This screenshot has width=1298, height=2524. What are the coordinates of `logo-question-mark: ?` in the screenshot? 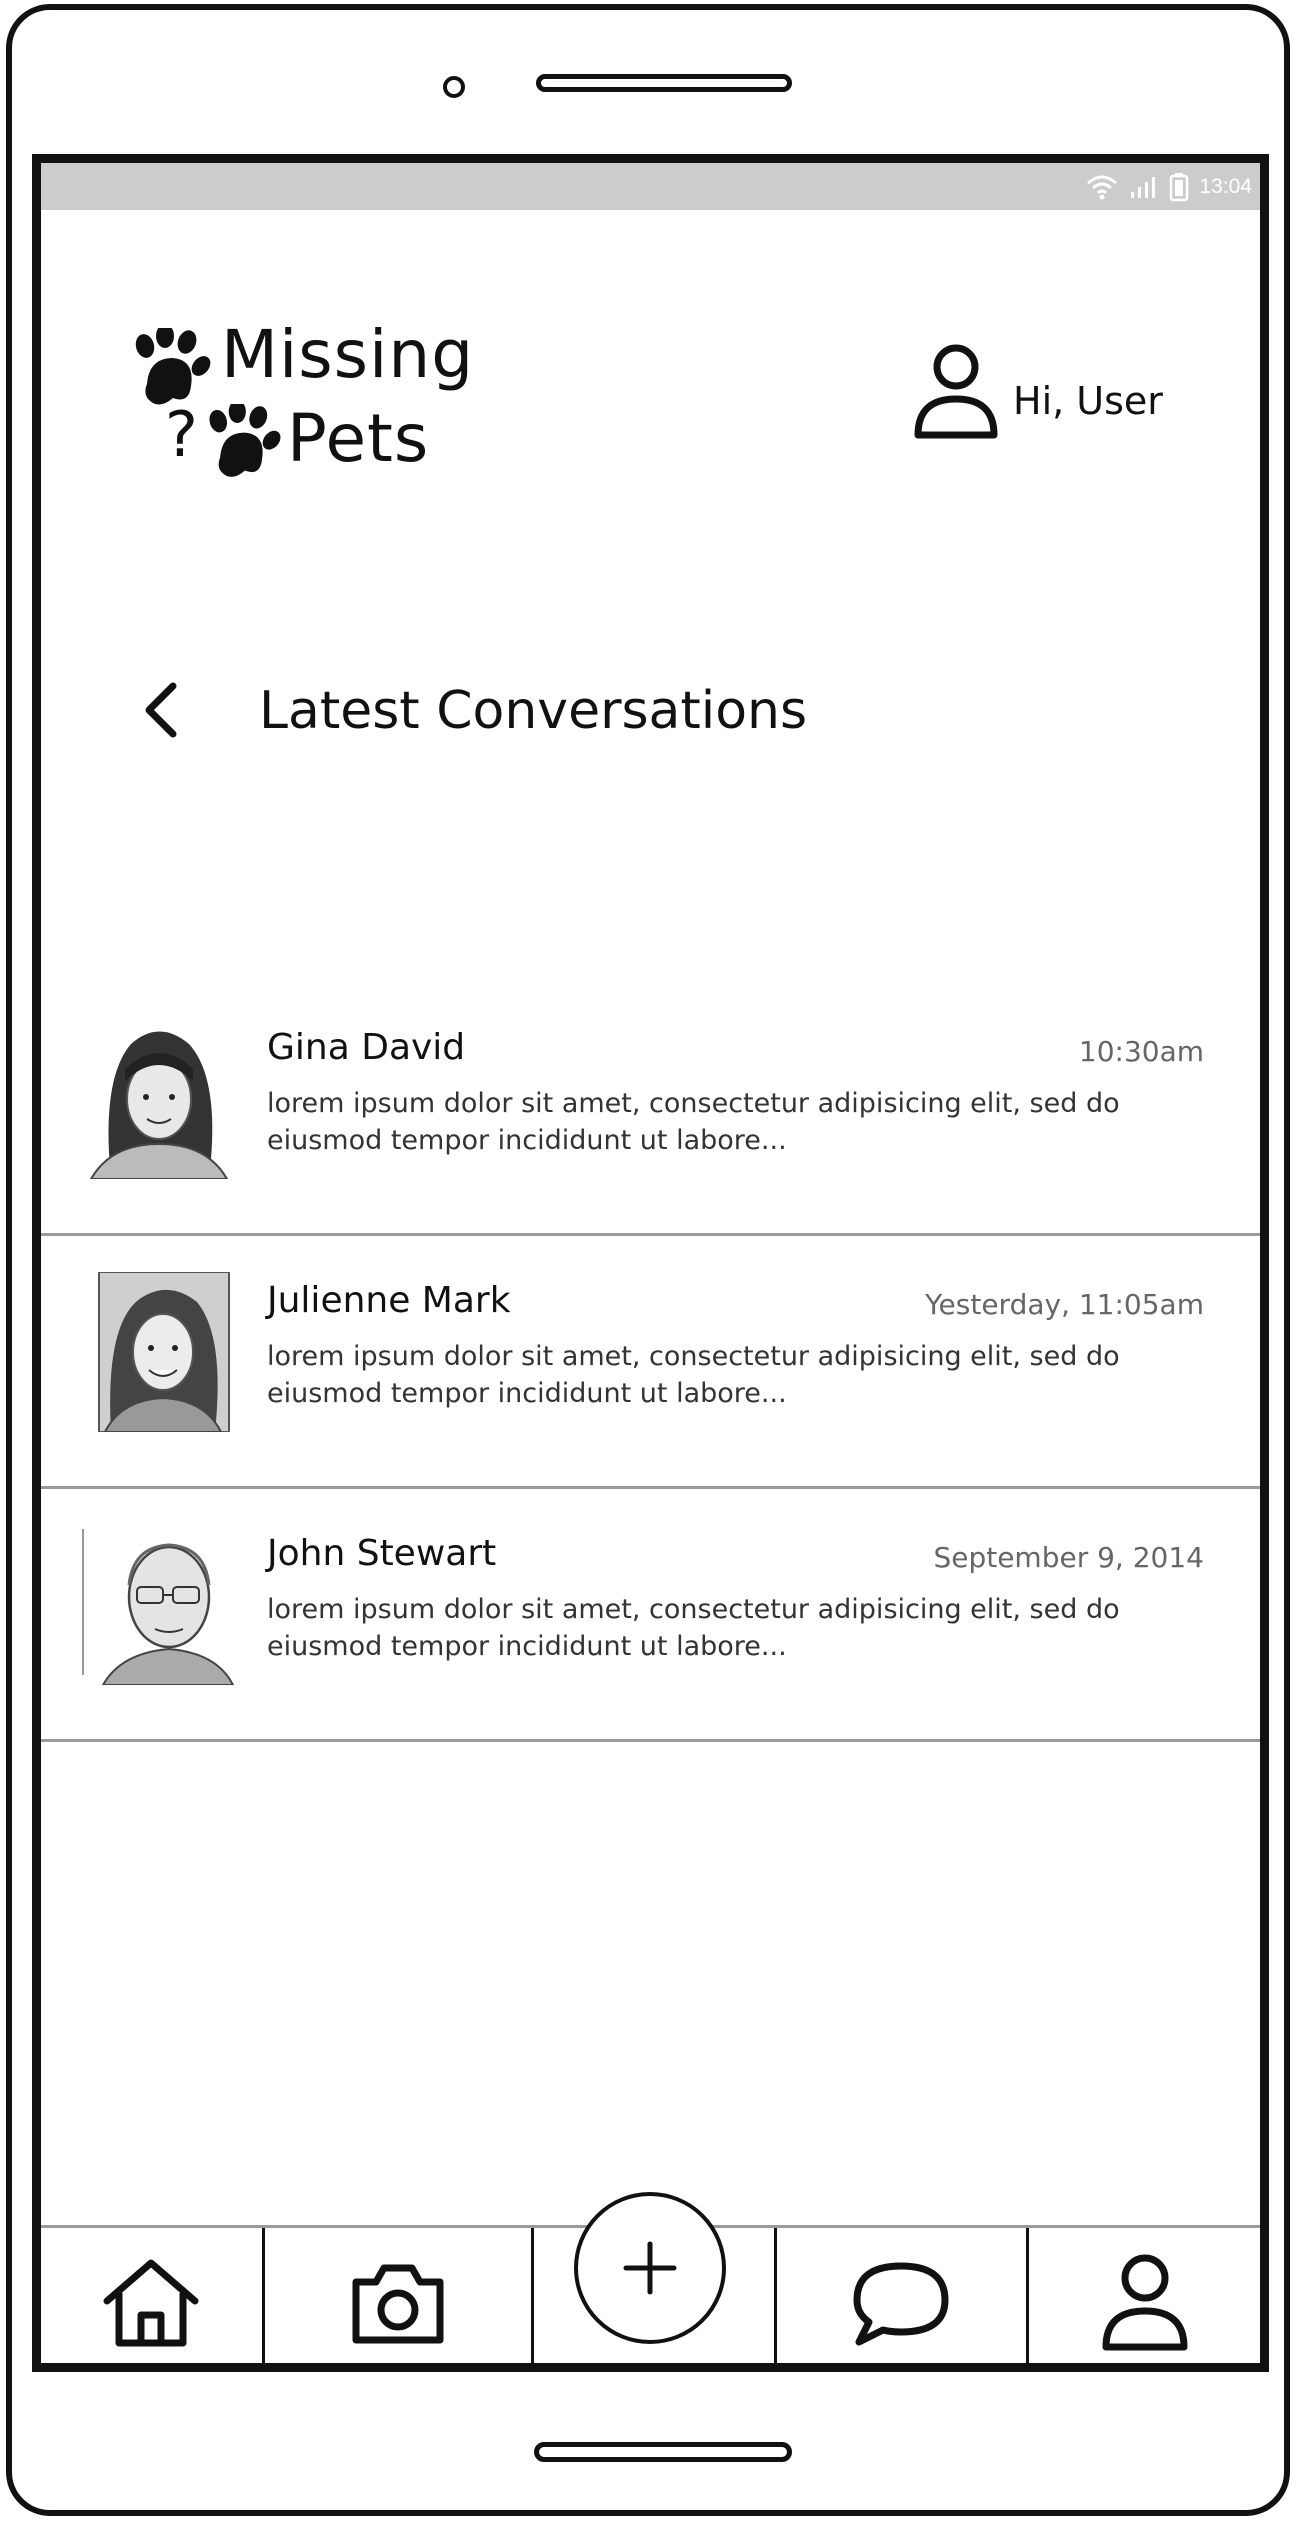 It's located at (182, 434).